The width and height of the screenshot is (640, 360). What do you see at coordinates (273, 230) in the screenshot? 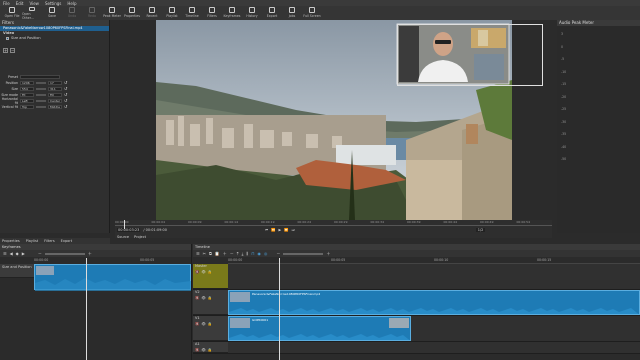
I see `rewind-icon: ⏪` at bounding box center [273, 230].